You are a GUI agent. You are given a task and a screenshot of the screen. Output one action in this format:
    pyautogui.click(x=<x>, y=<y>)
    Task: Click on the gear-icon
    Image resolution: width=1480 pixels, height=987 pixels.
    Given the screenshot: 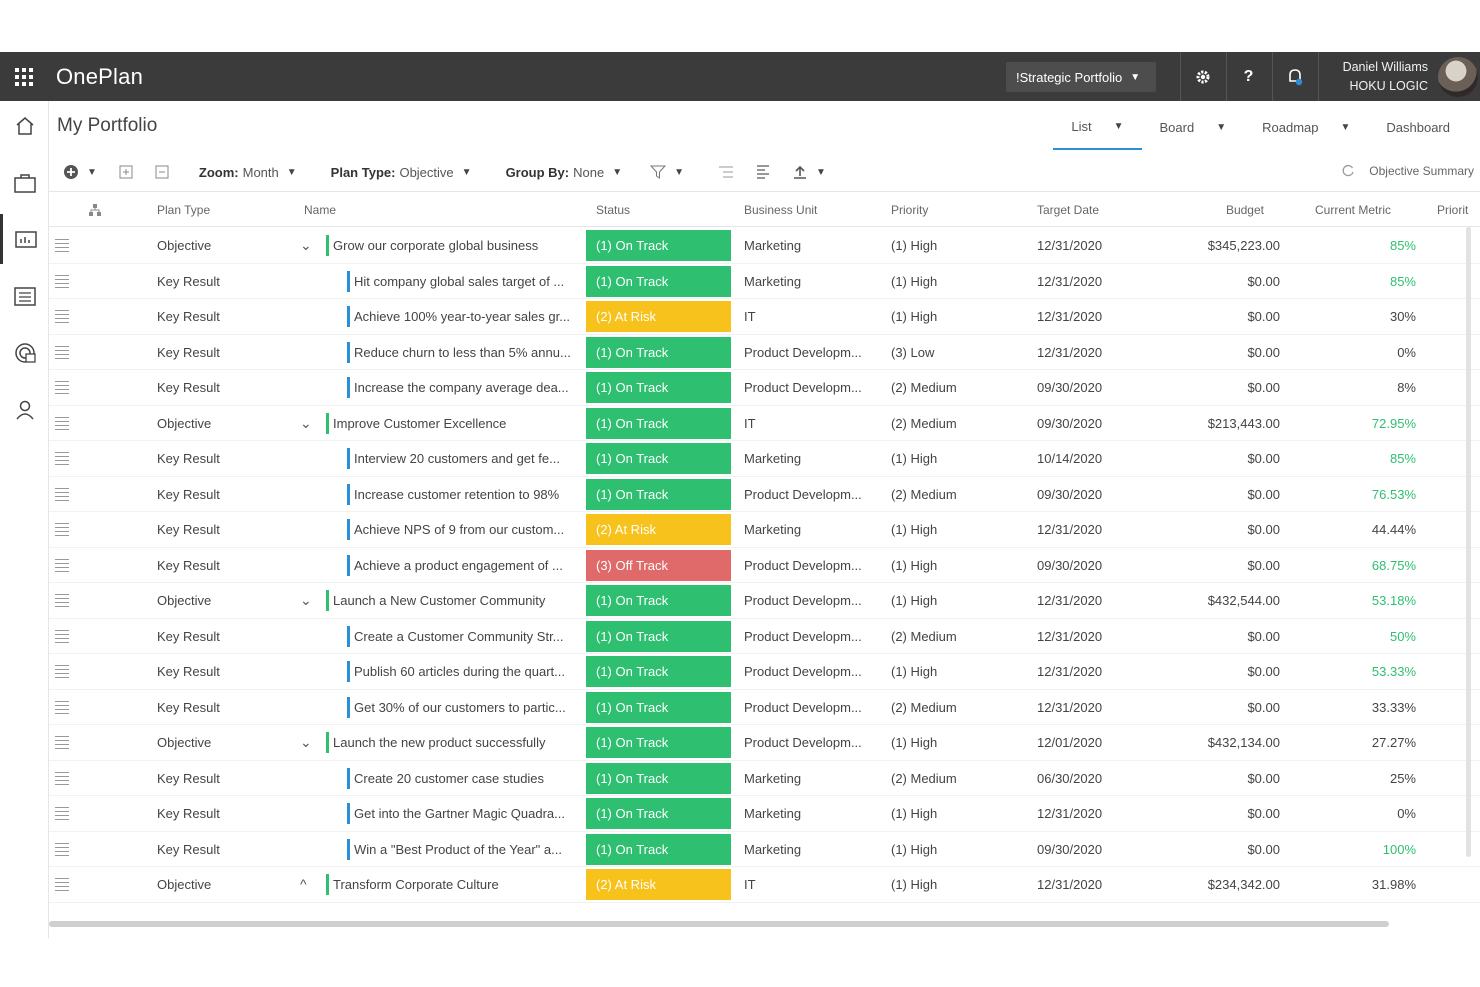 What is the action you would take?
    pyautogui.click(x=1202, y=76)
    